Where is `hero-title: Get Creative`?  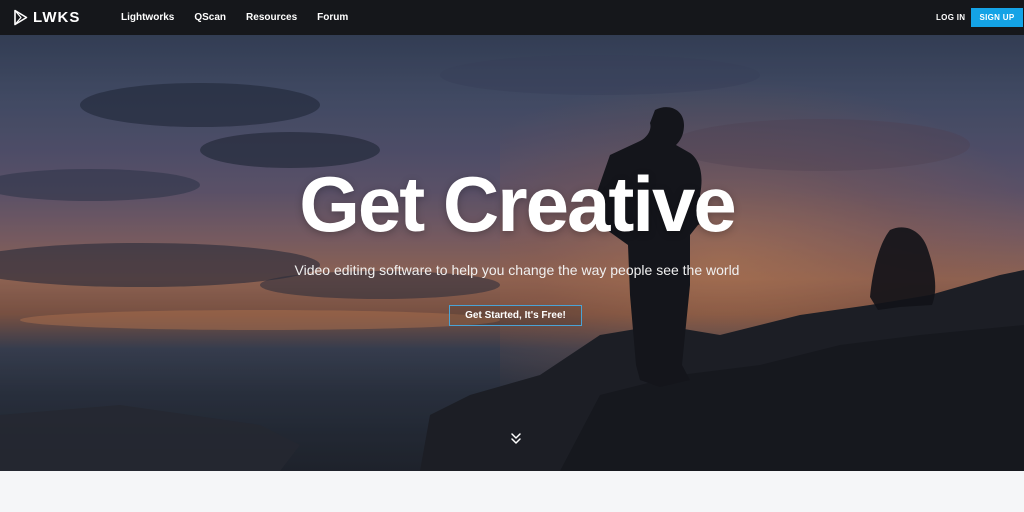 hero-title: Get Creative is located at coordinates (518, 204).